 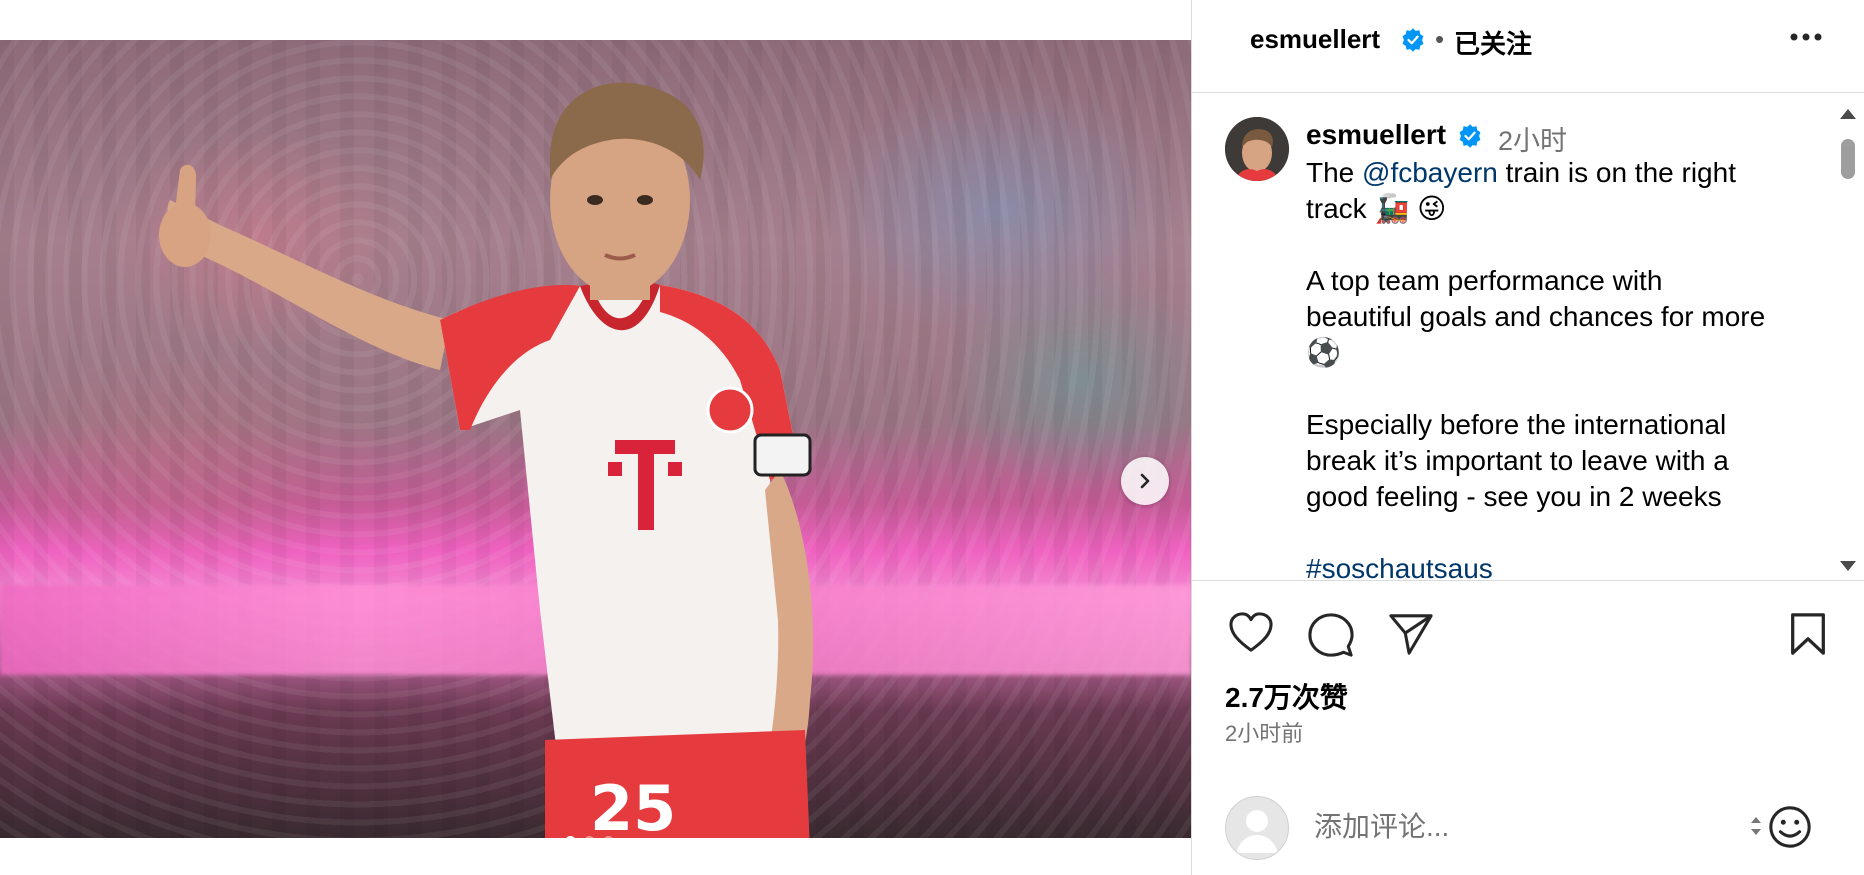 I want to click on scrollbar-thumb, so click(x=1848, y=159).